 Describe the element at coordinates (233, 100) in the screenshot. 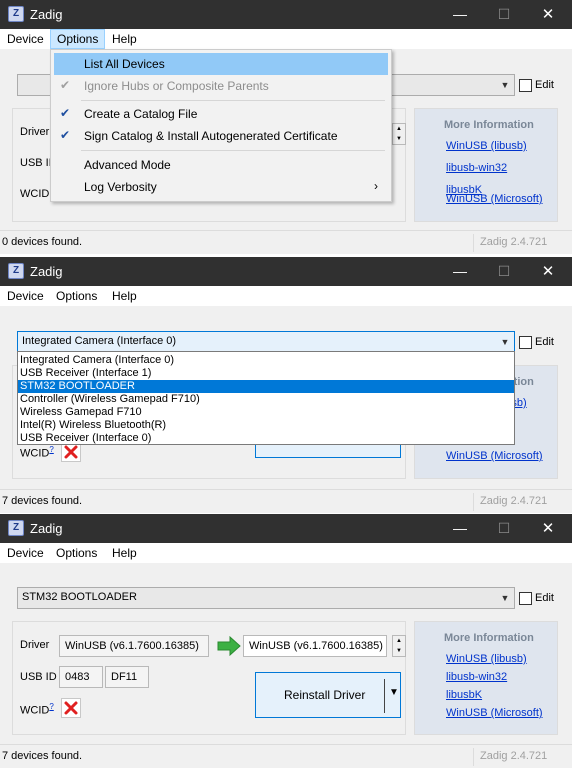

I see `menu-separator` at that location.